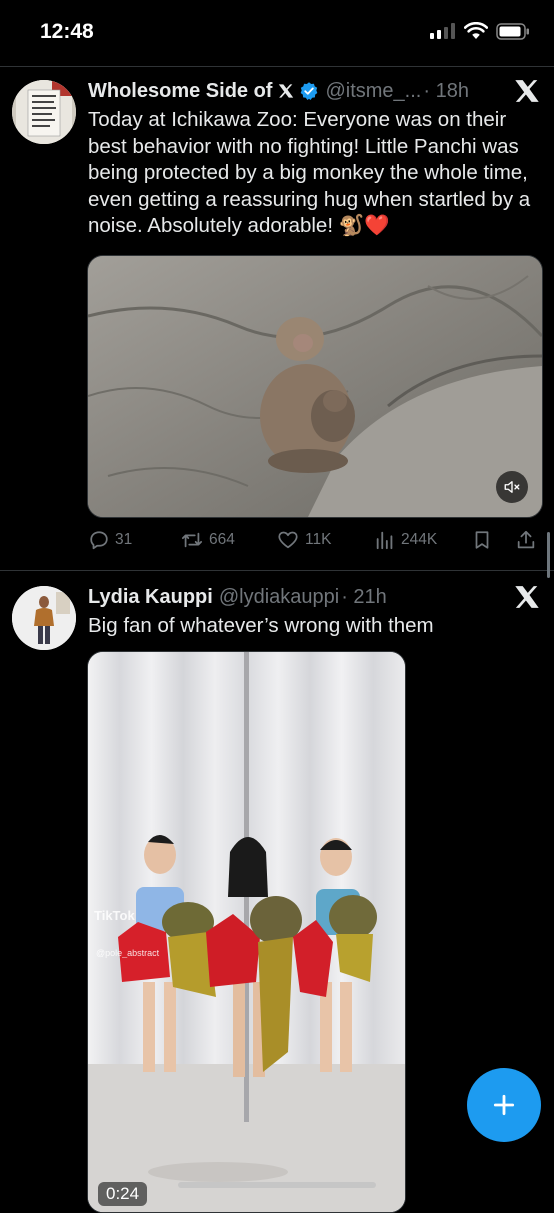 The height and width of the screenshot is (1213, 554). What do you see at coordinates (309, 91) in the screenshot?
I see `verified-badge-icon` at bounding box center [309, 91].